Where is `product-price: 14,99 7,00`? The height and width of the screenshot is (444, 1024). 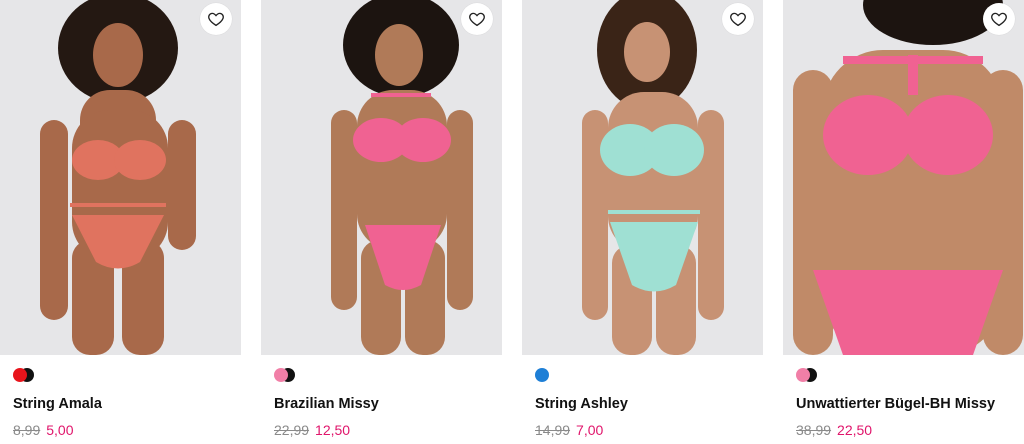 product-price: 14,99 7,00 is located at coordinates (569, 430).